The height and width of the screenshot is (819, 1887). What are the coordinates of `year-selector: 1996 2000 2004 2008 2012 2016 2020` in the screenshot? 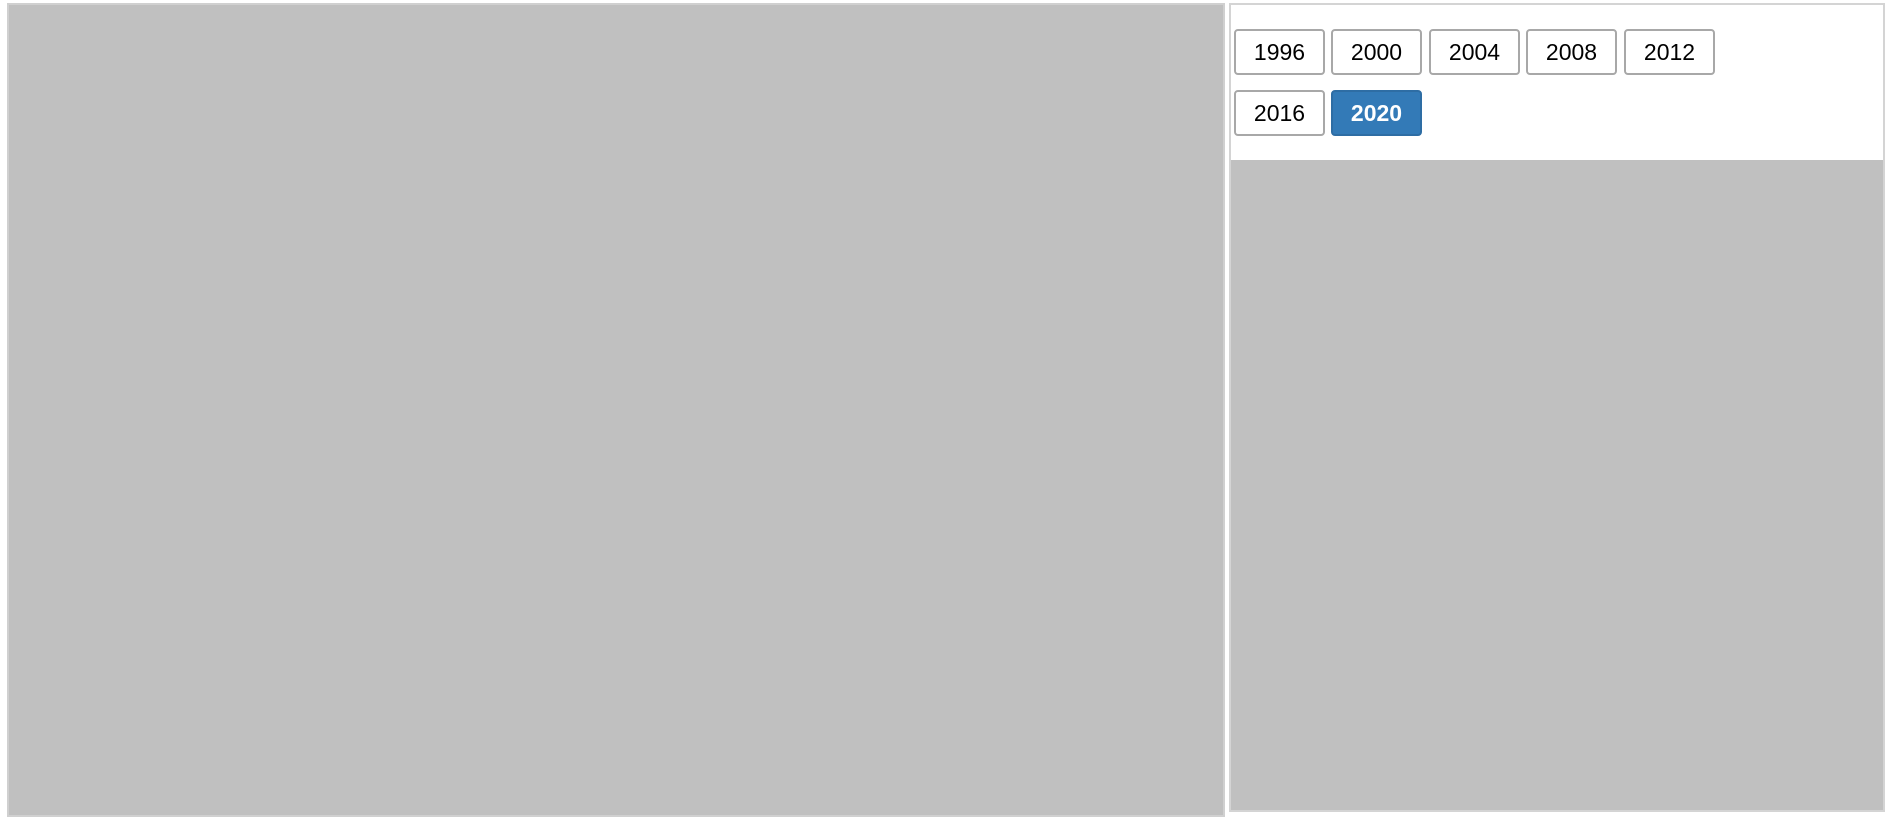 It's located at (1557, 82).